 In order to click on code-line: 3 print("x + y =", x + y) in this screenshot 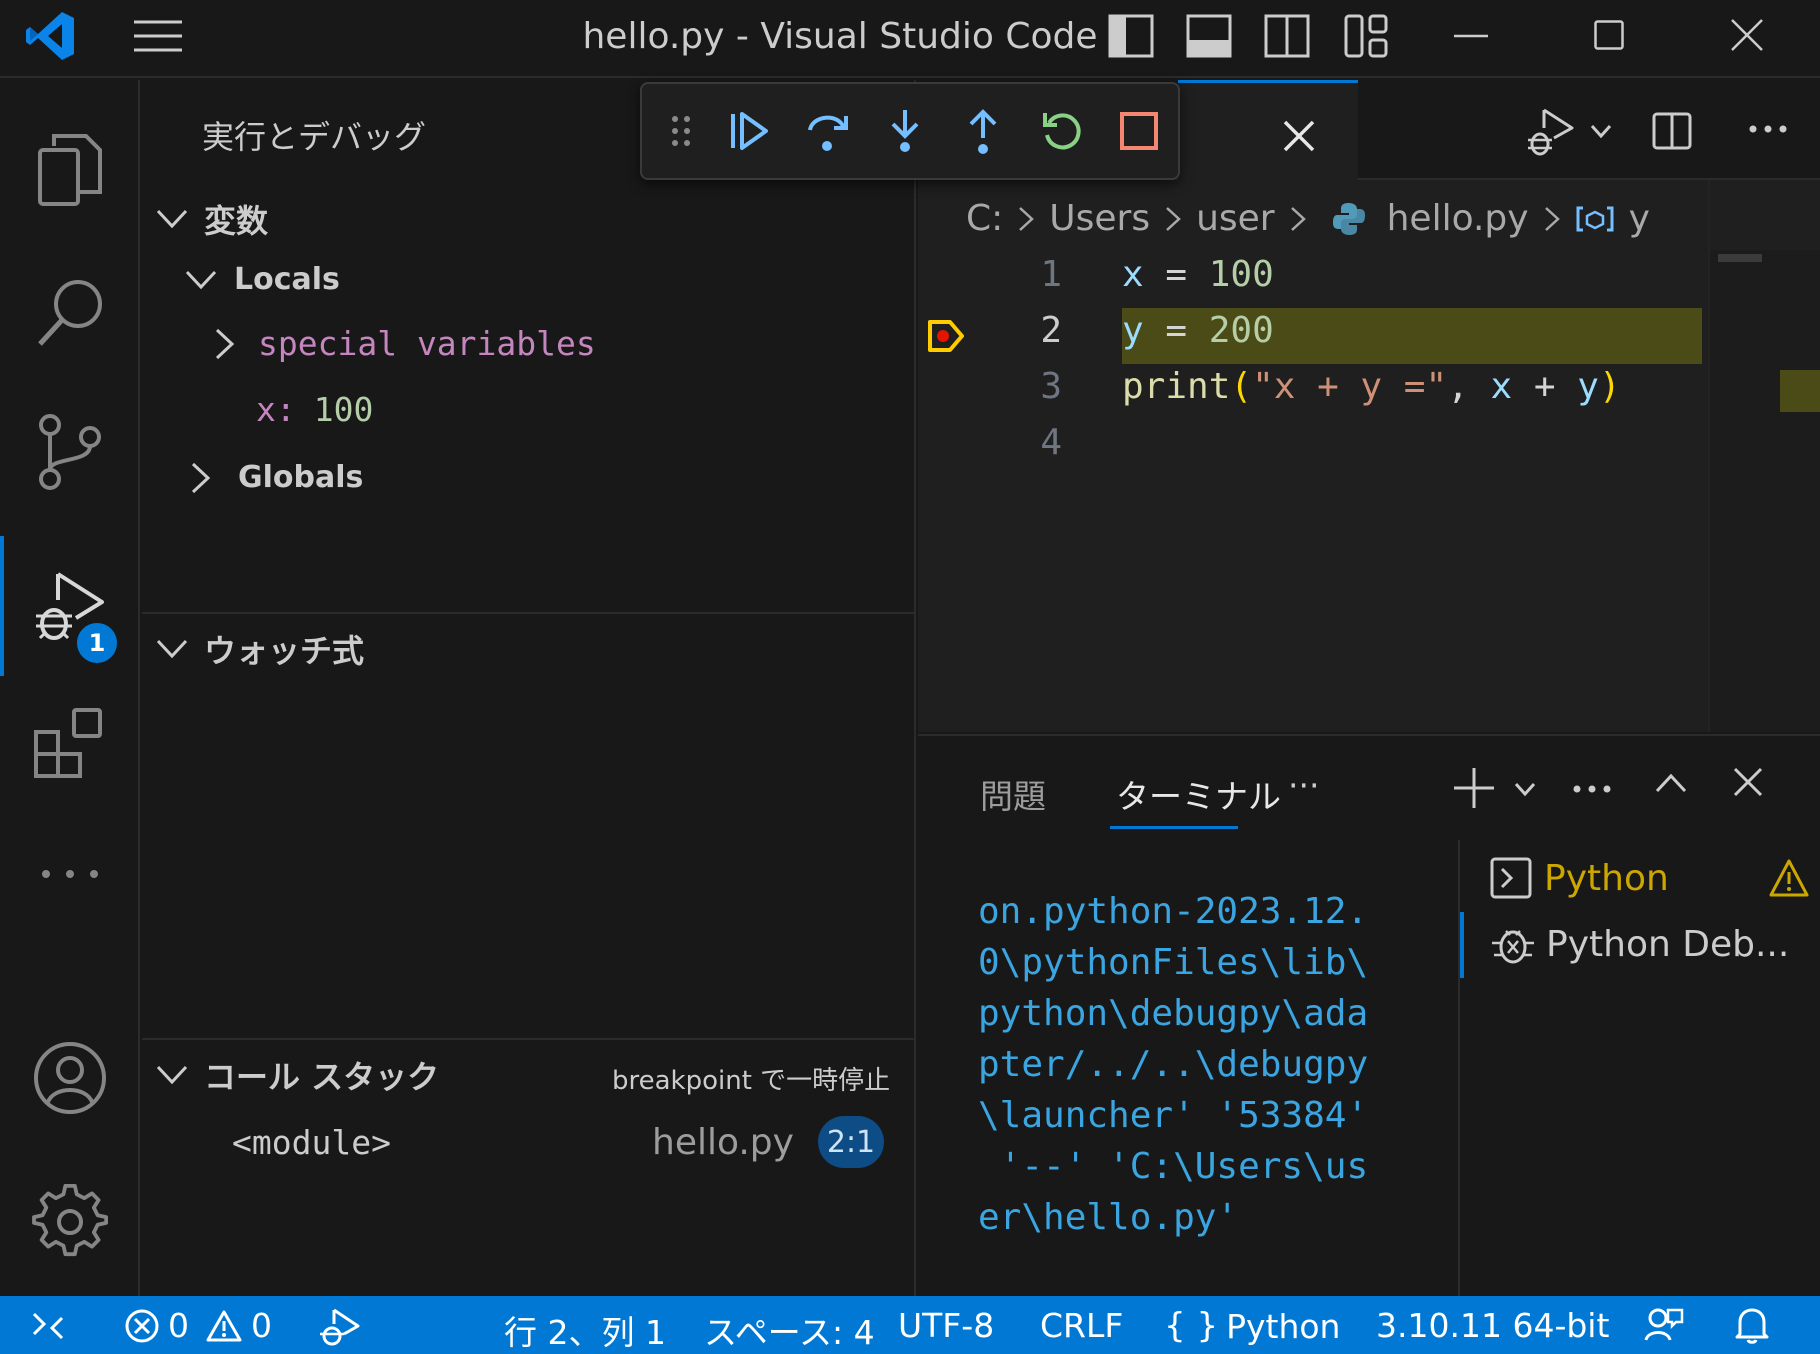, I will do `click(1318, 394)`.